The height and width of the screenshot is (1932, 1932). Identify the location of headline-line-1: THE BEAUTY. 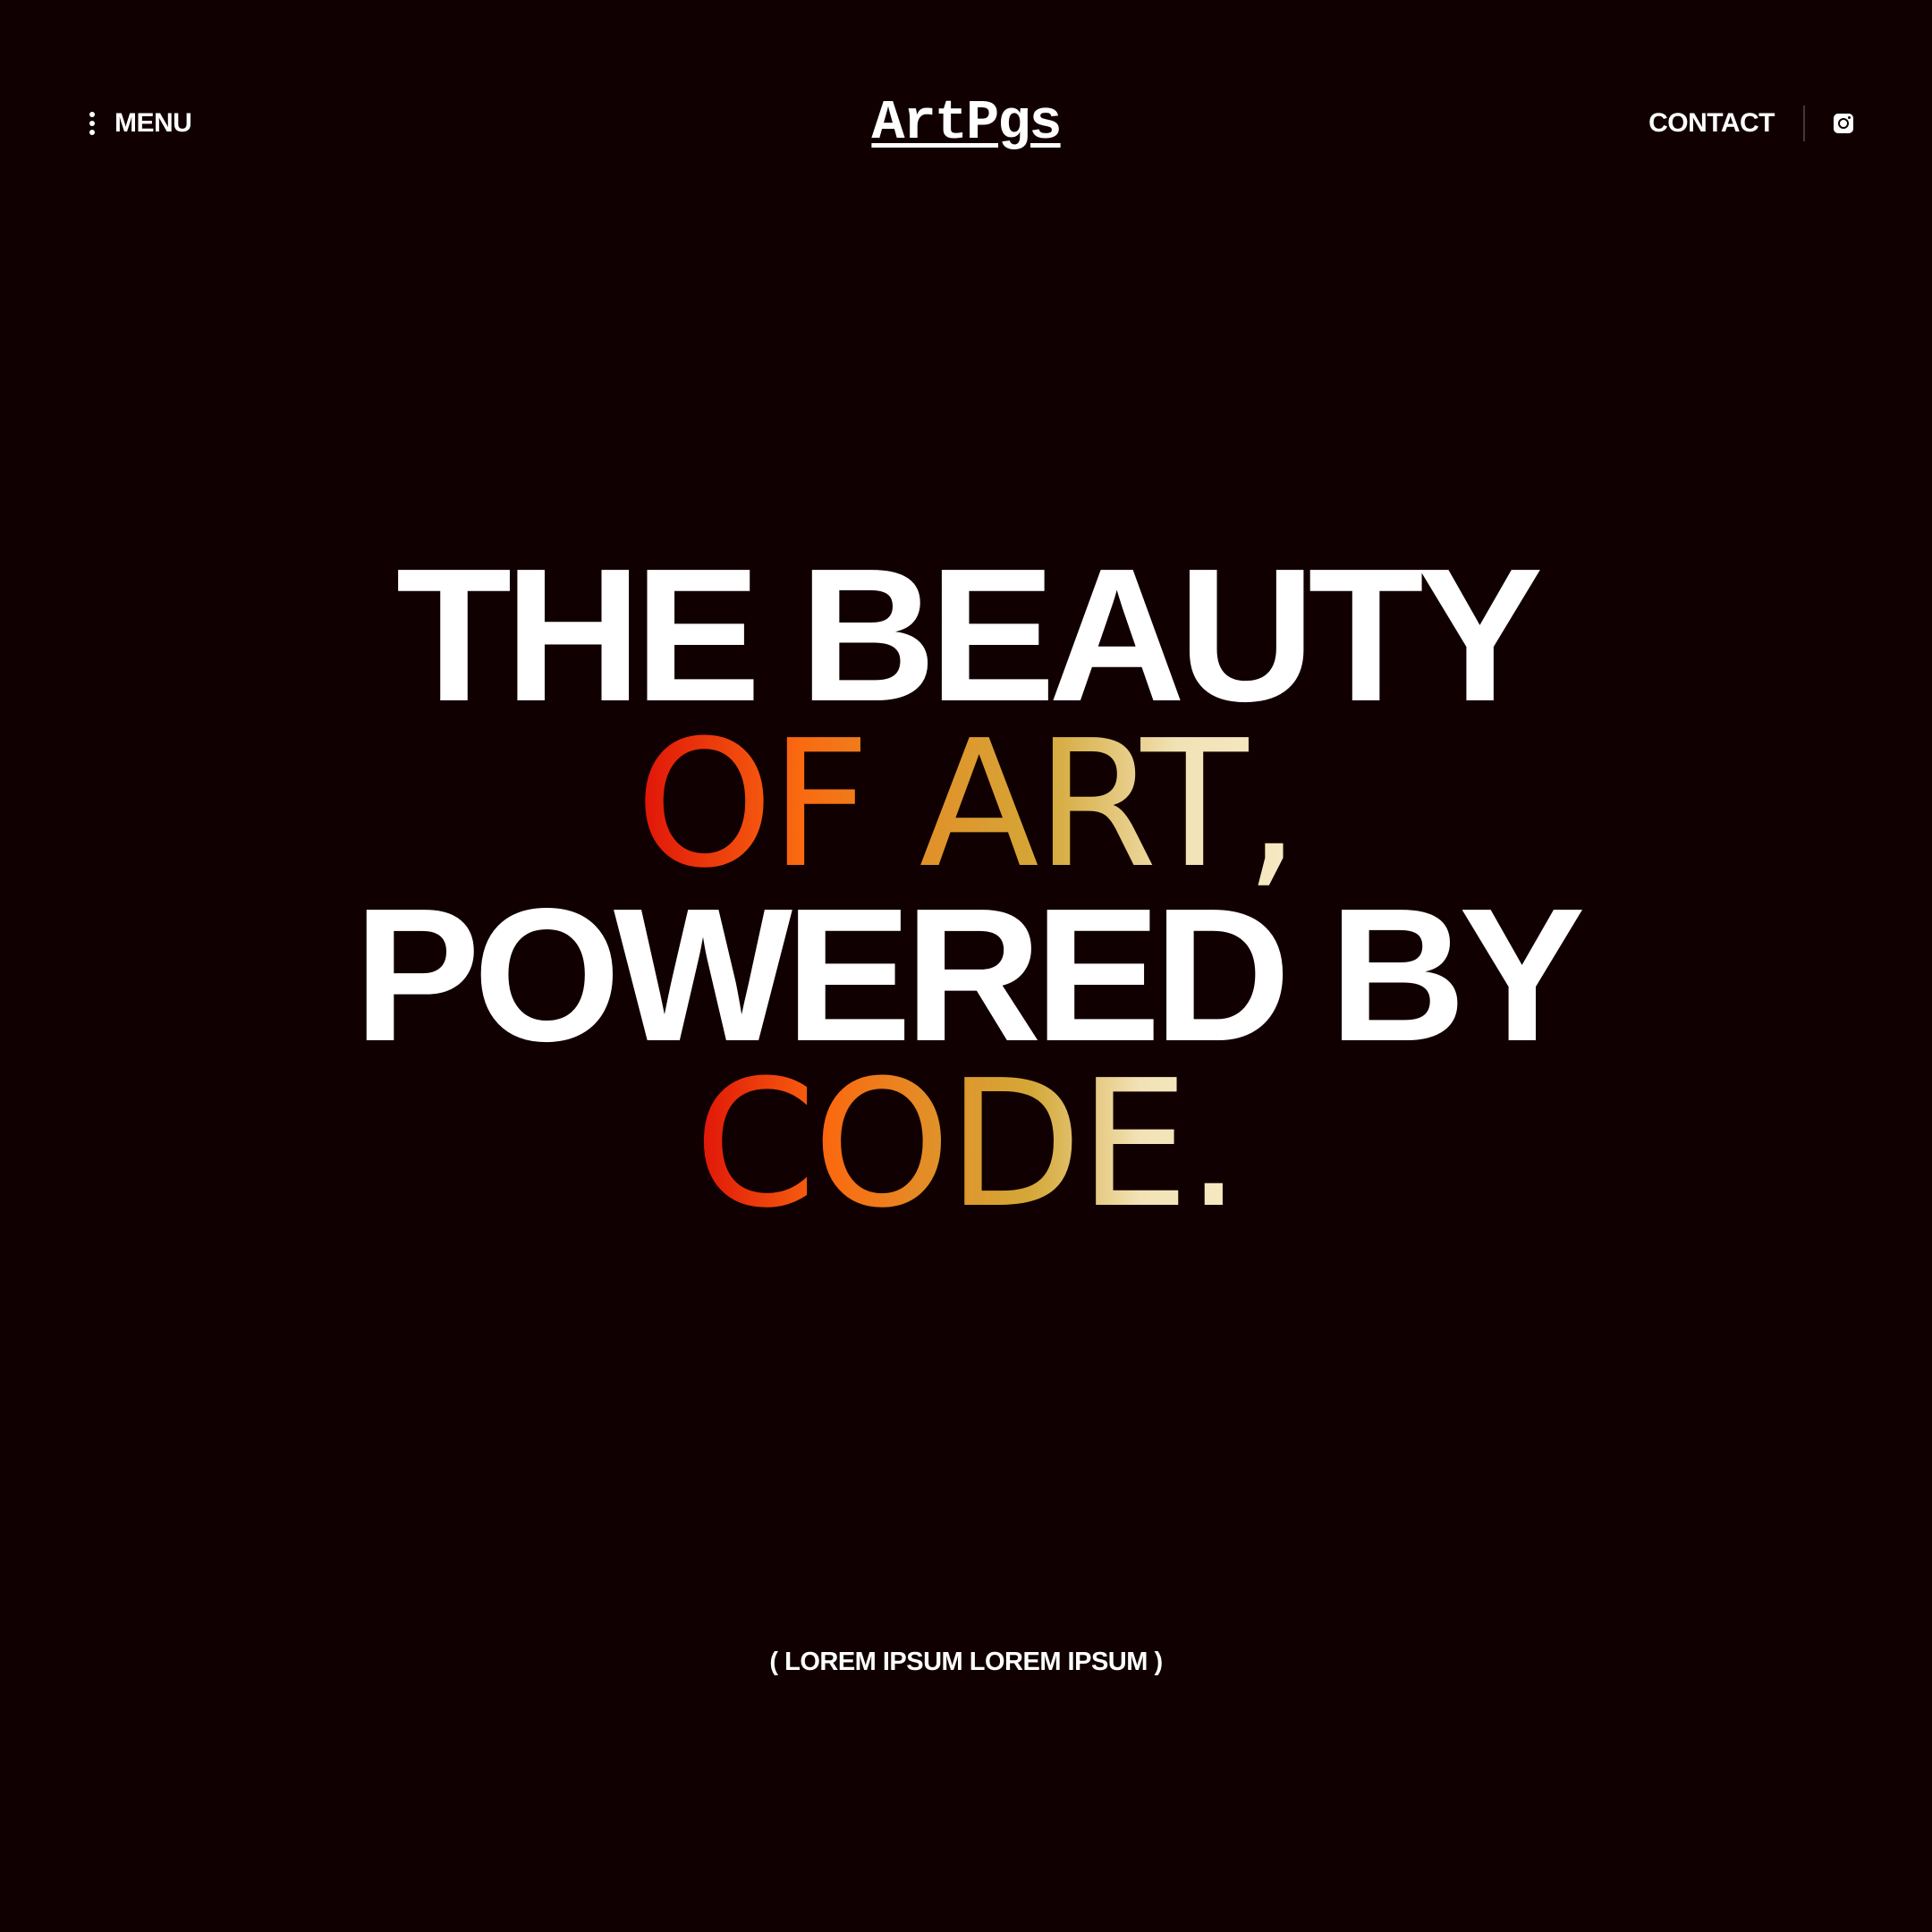
(969, 635).